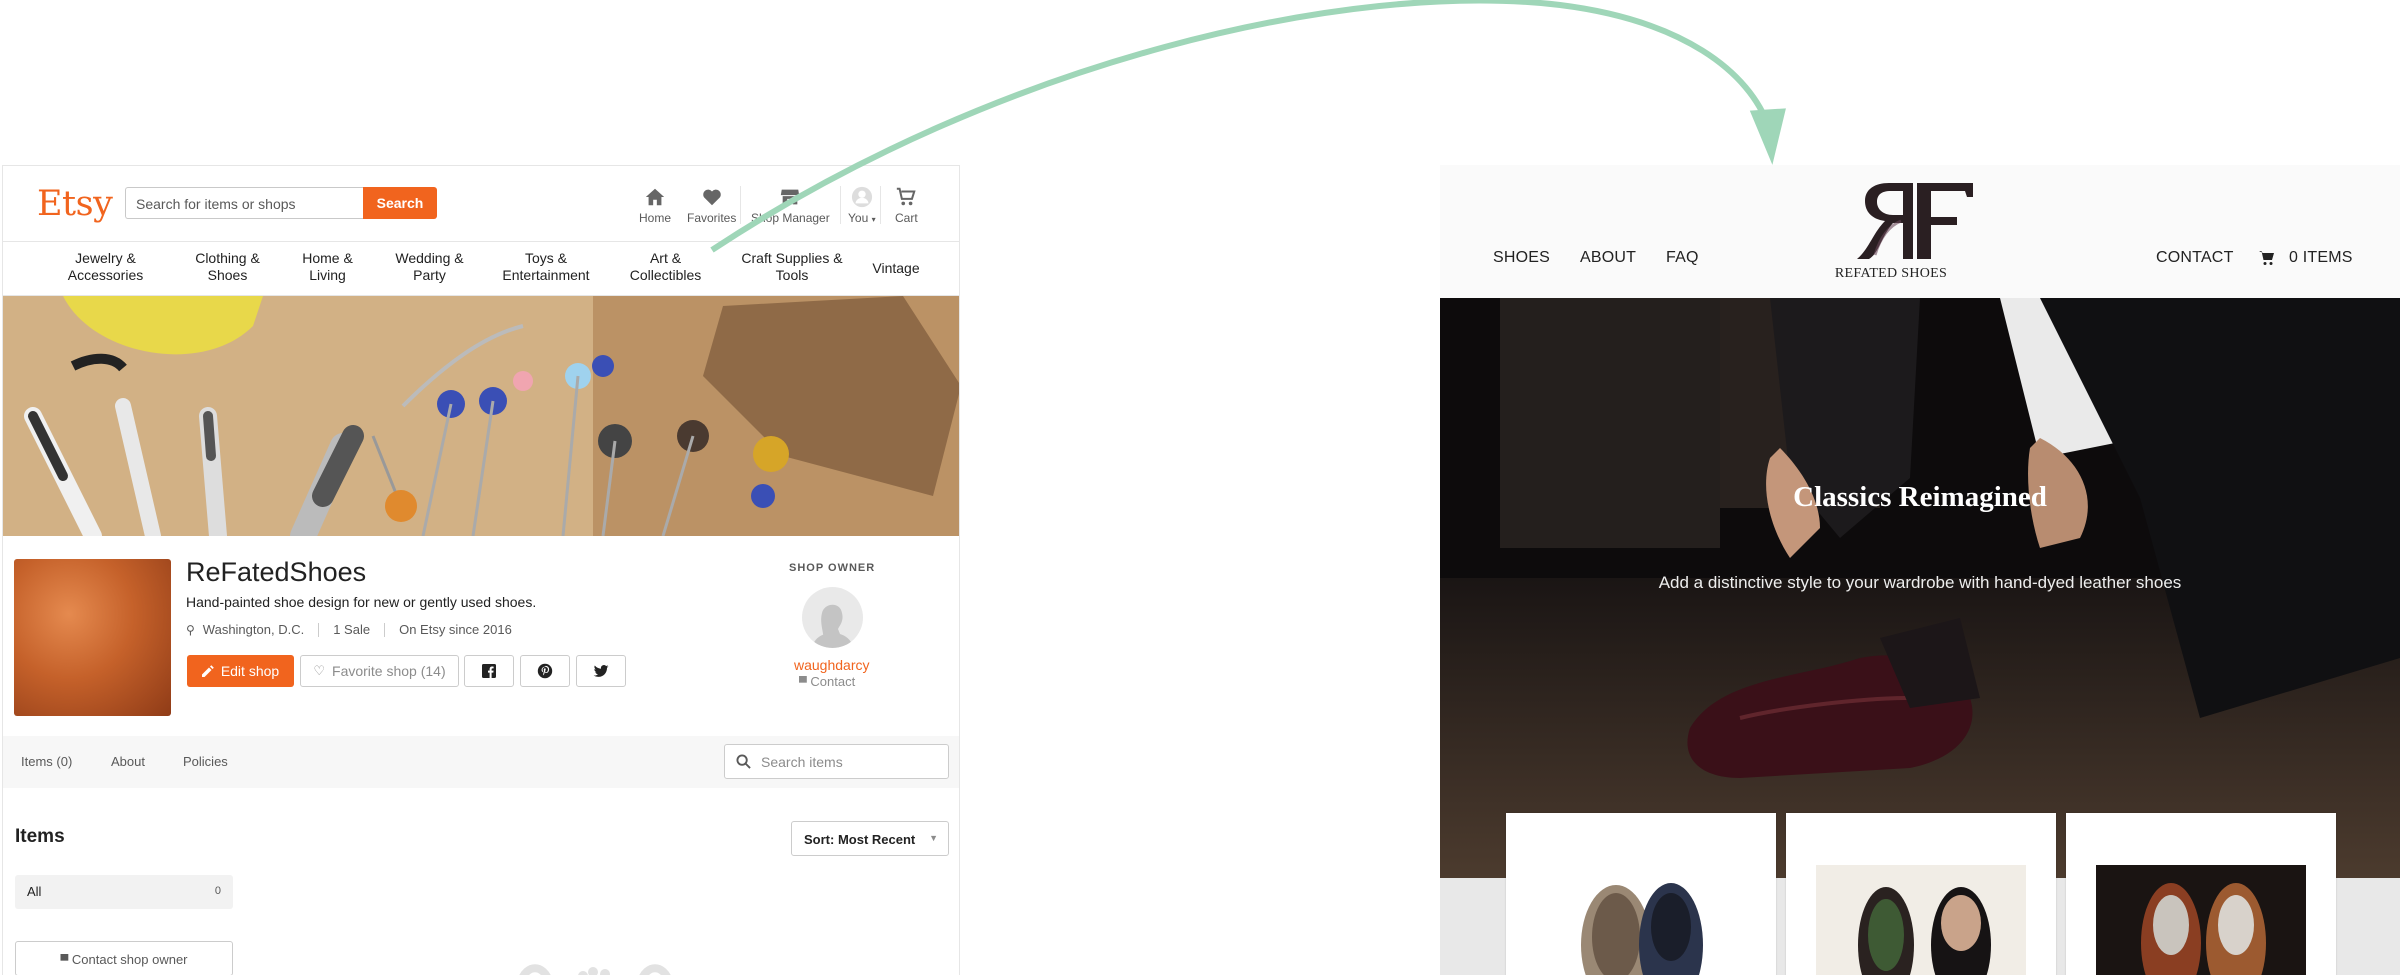  I want to click on nav-you: You ▾, so click(862, 205).